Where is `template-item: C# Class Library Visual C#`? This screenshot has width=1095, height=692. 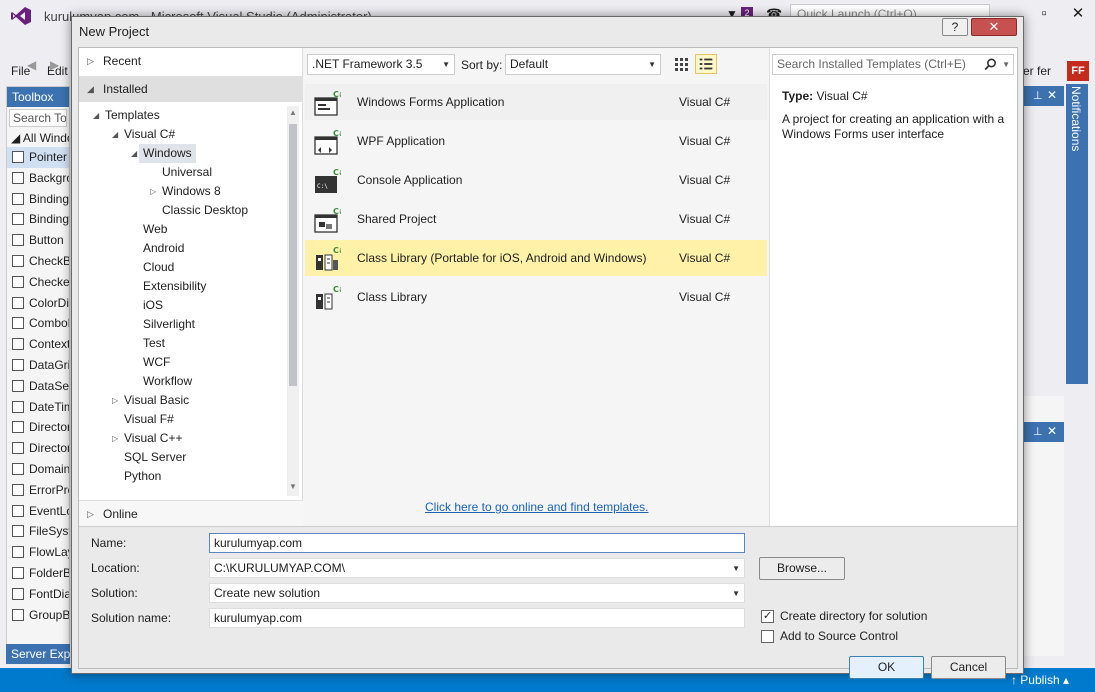
template-item: C# Class Library Visual C# is located at coordinates (536, 297).